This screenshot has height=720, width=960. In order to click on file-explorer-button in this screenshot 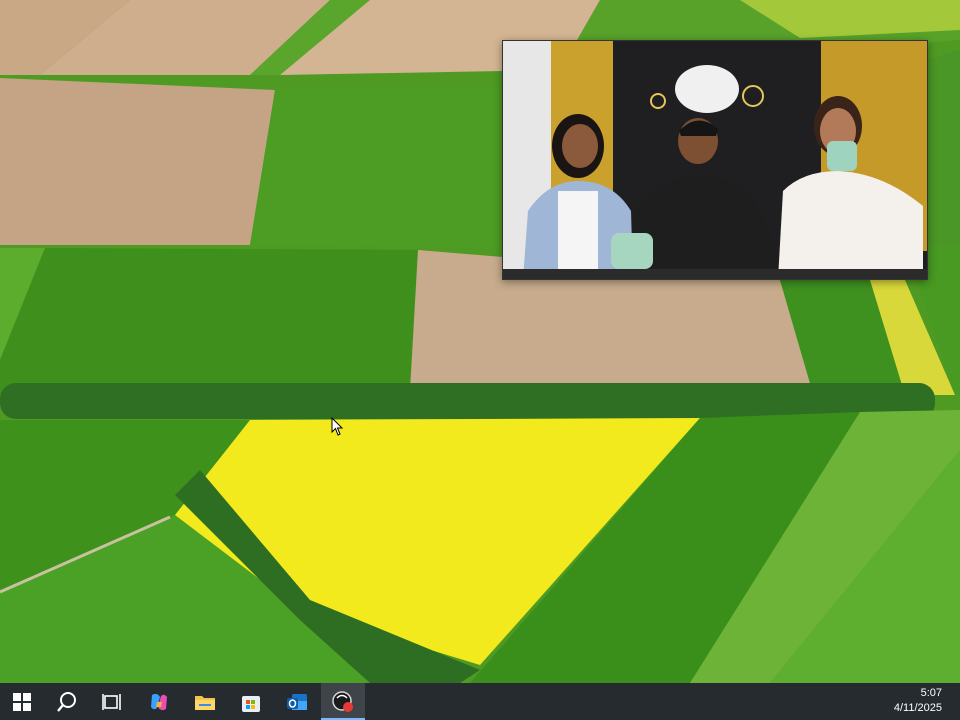, I will do `click(205, 701)`.